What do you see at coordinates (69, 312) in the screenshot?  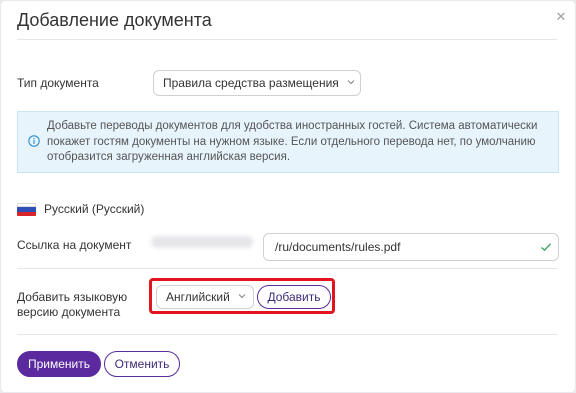 I see `add-language-label-line2: версию документа` at bounding box center [69, 312].